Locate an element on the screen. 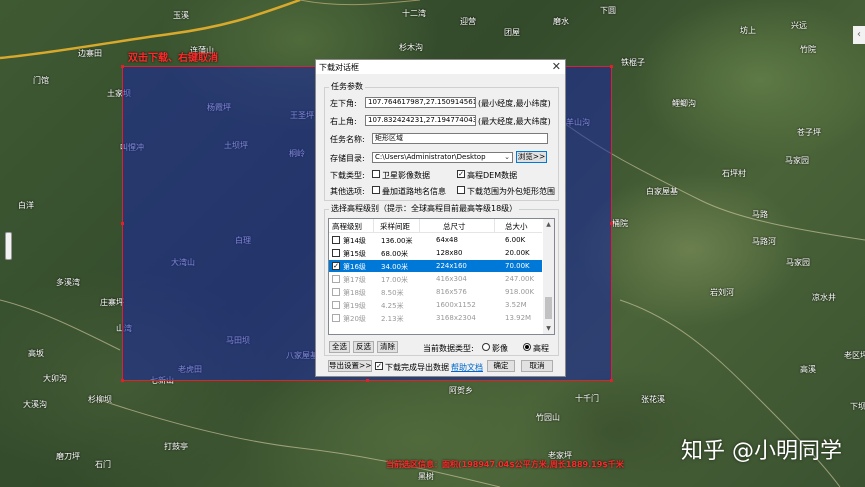 This screenshot has width=865, height=487. cell-total: 918.00K is located at coordinates (520, 292).